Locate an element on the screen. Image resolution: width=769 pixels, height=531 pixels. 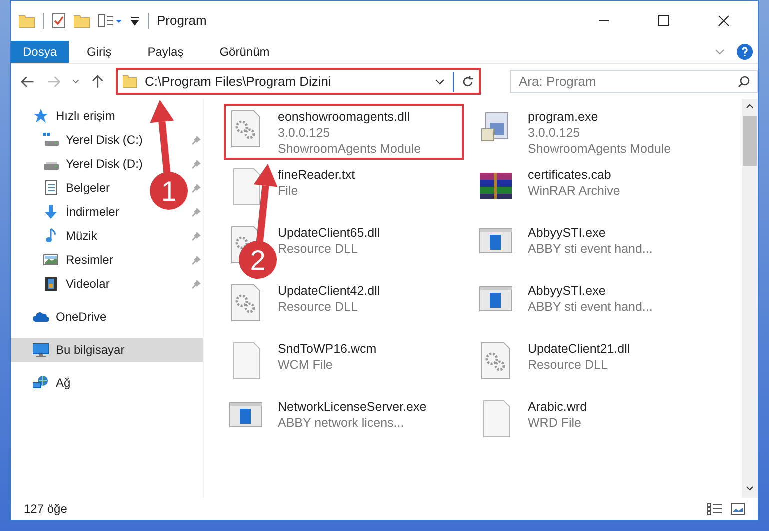
file-name: Arabic.wrd is located at coordinates (558, 407).